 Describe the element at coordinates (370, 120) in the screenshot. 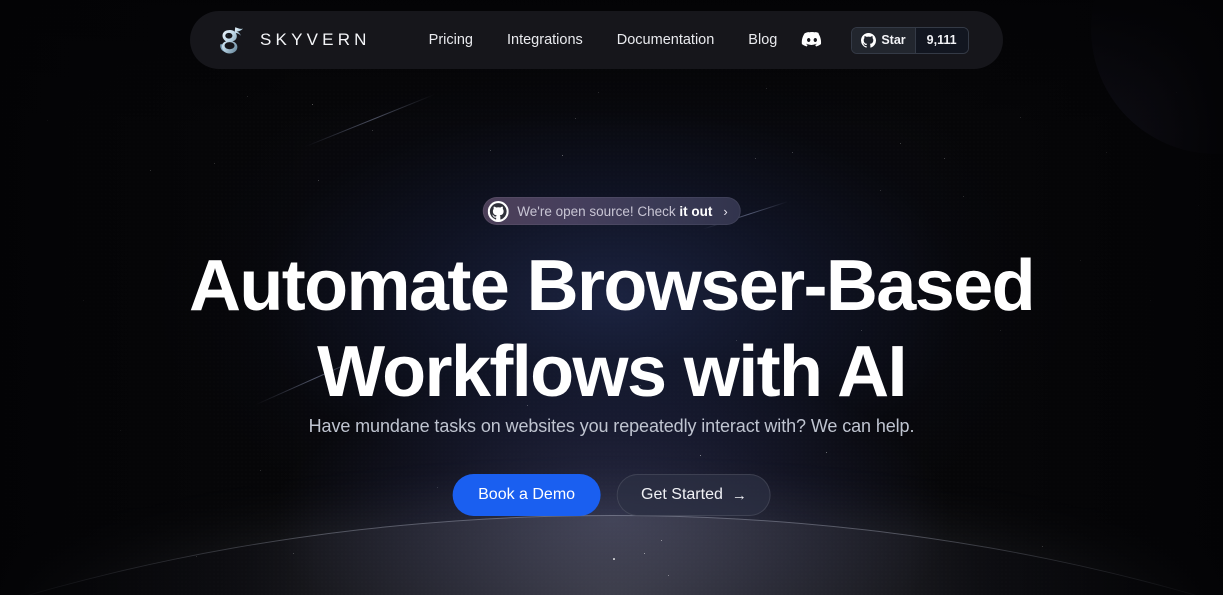

I see `shooting-star` at that location.